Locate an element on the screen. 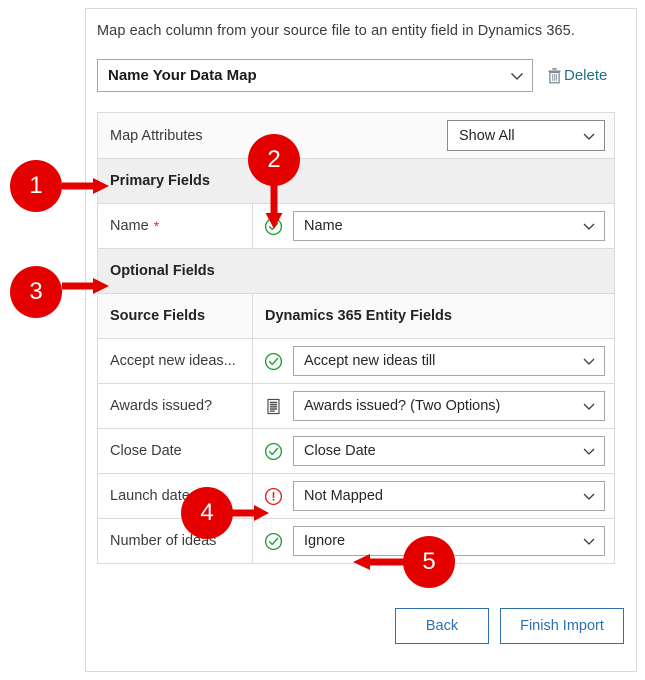  data-map-name-select: Name Your Data Map is located at coordinates (315, 75).